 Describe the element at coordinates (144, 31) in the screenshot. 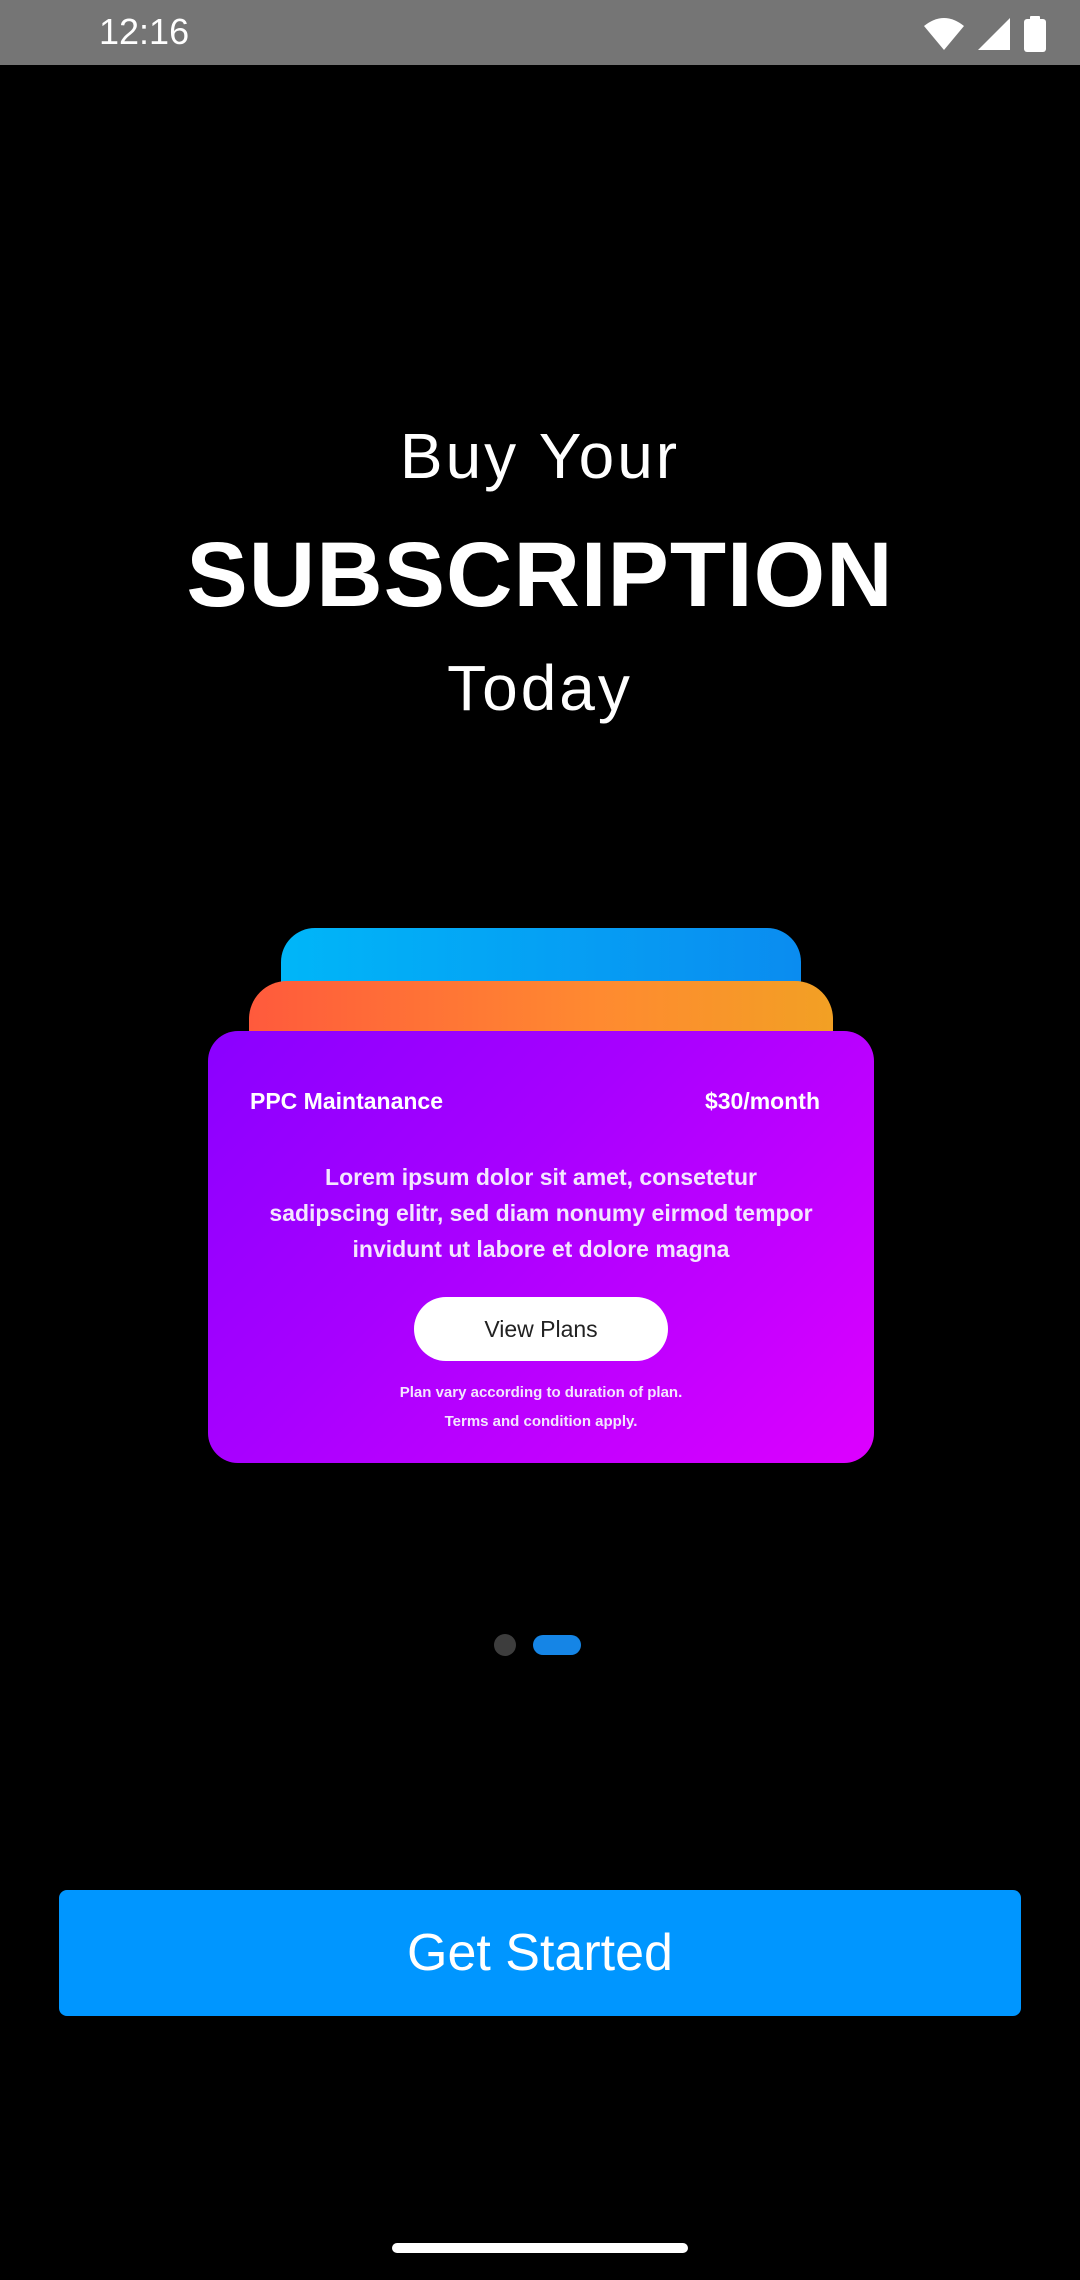

I see `status-time: 12:16` at that location.